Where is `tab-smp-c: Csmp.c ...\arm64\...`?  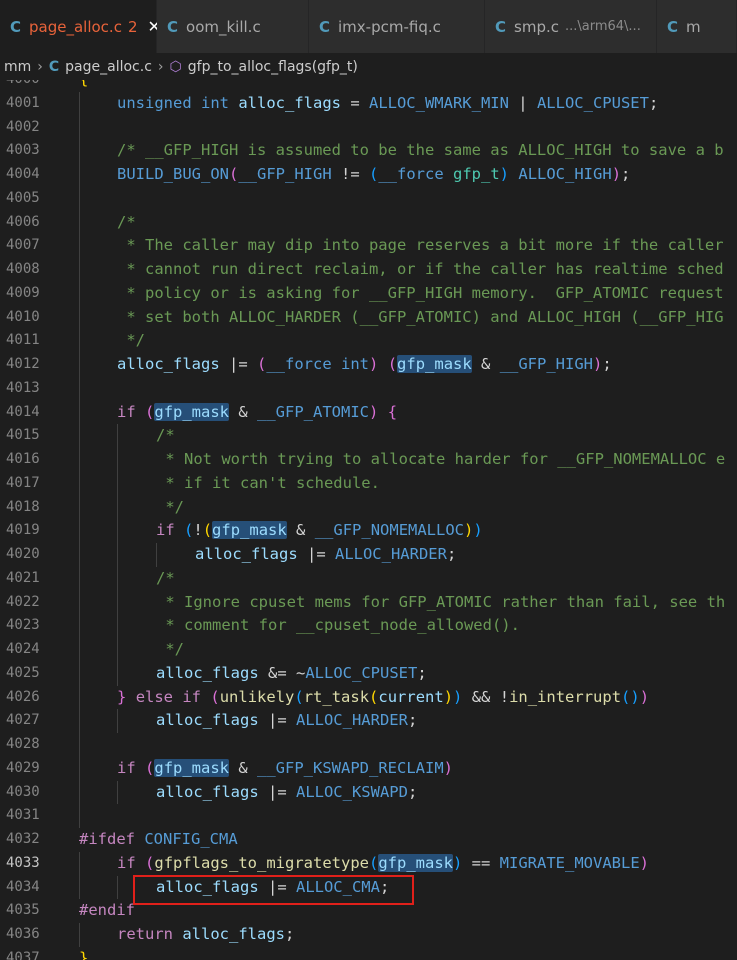
tab-smp-c: Csmp.c ...\arm64\... is located at coordinates (571, 26).